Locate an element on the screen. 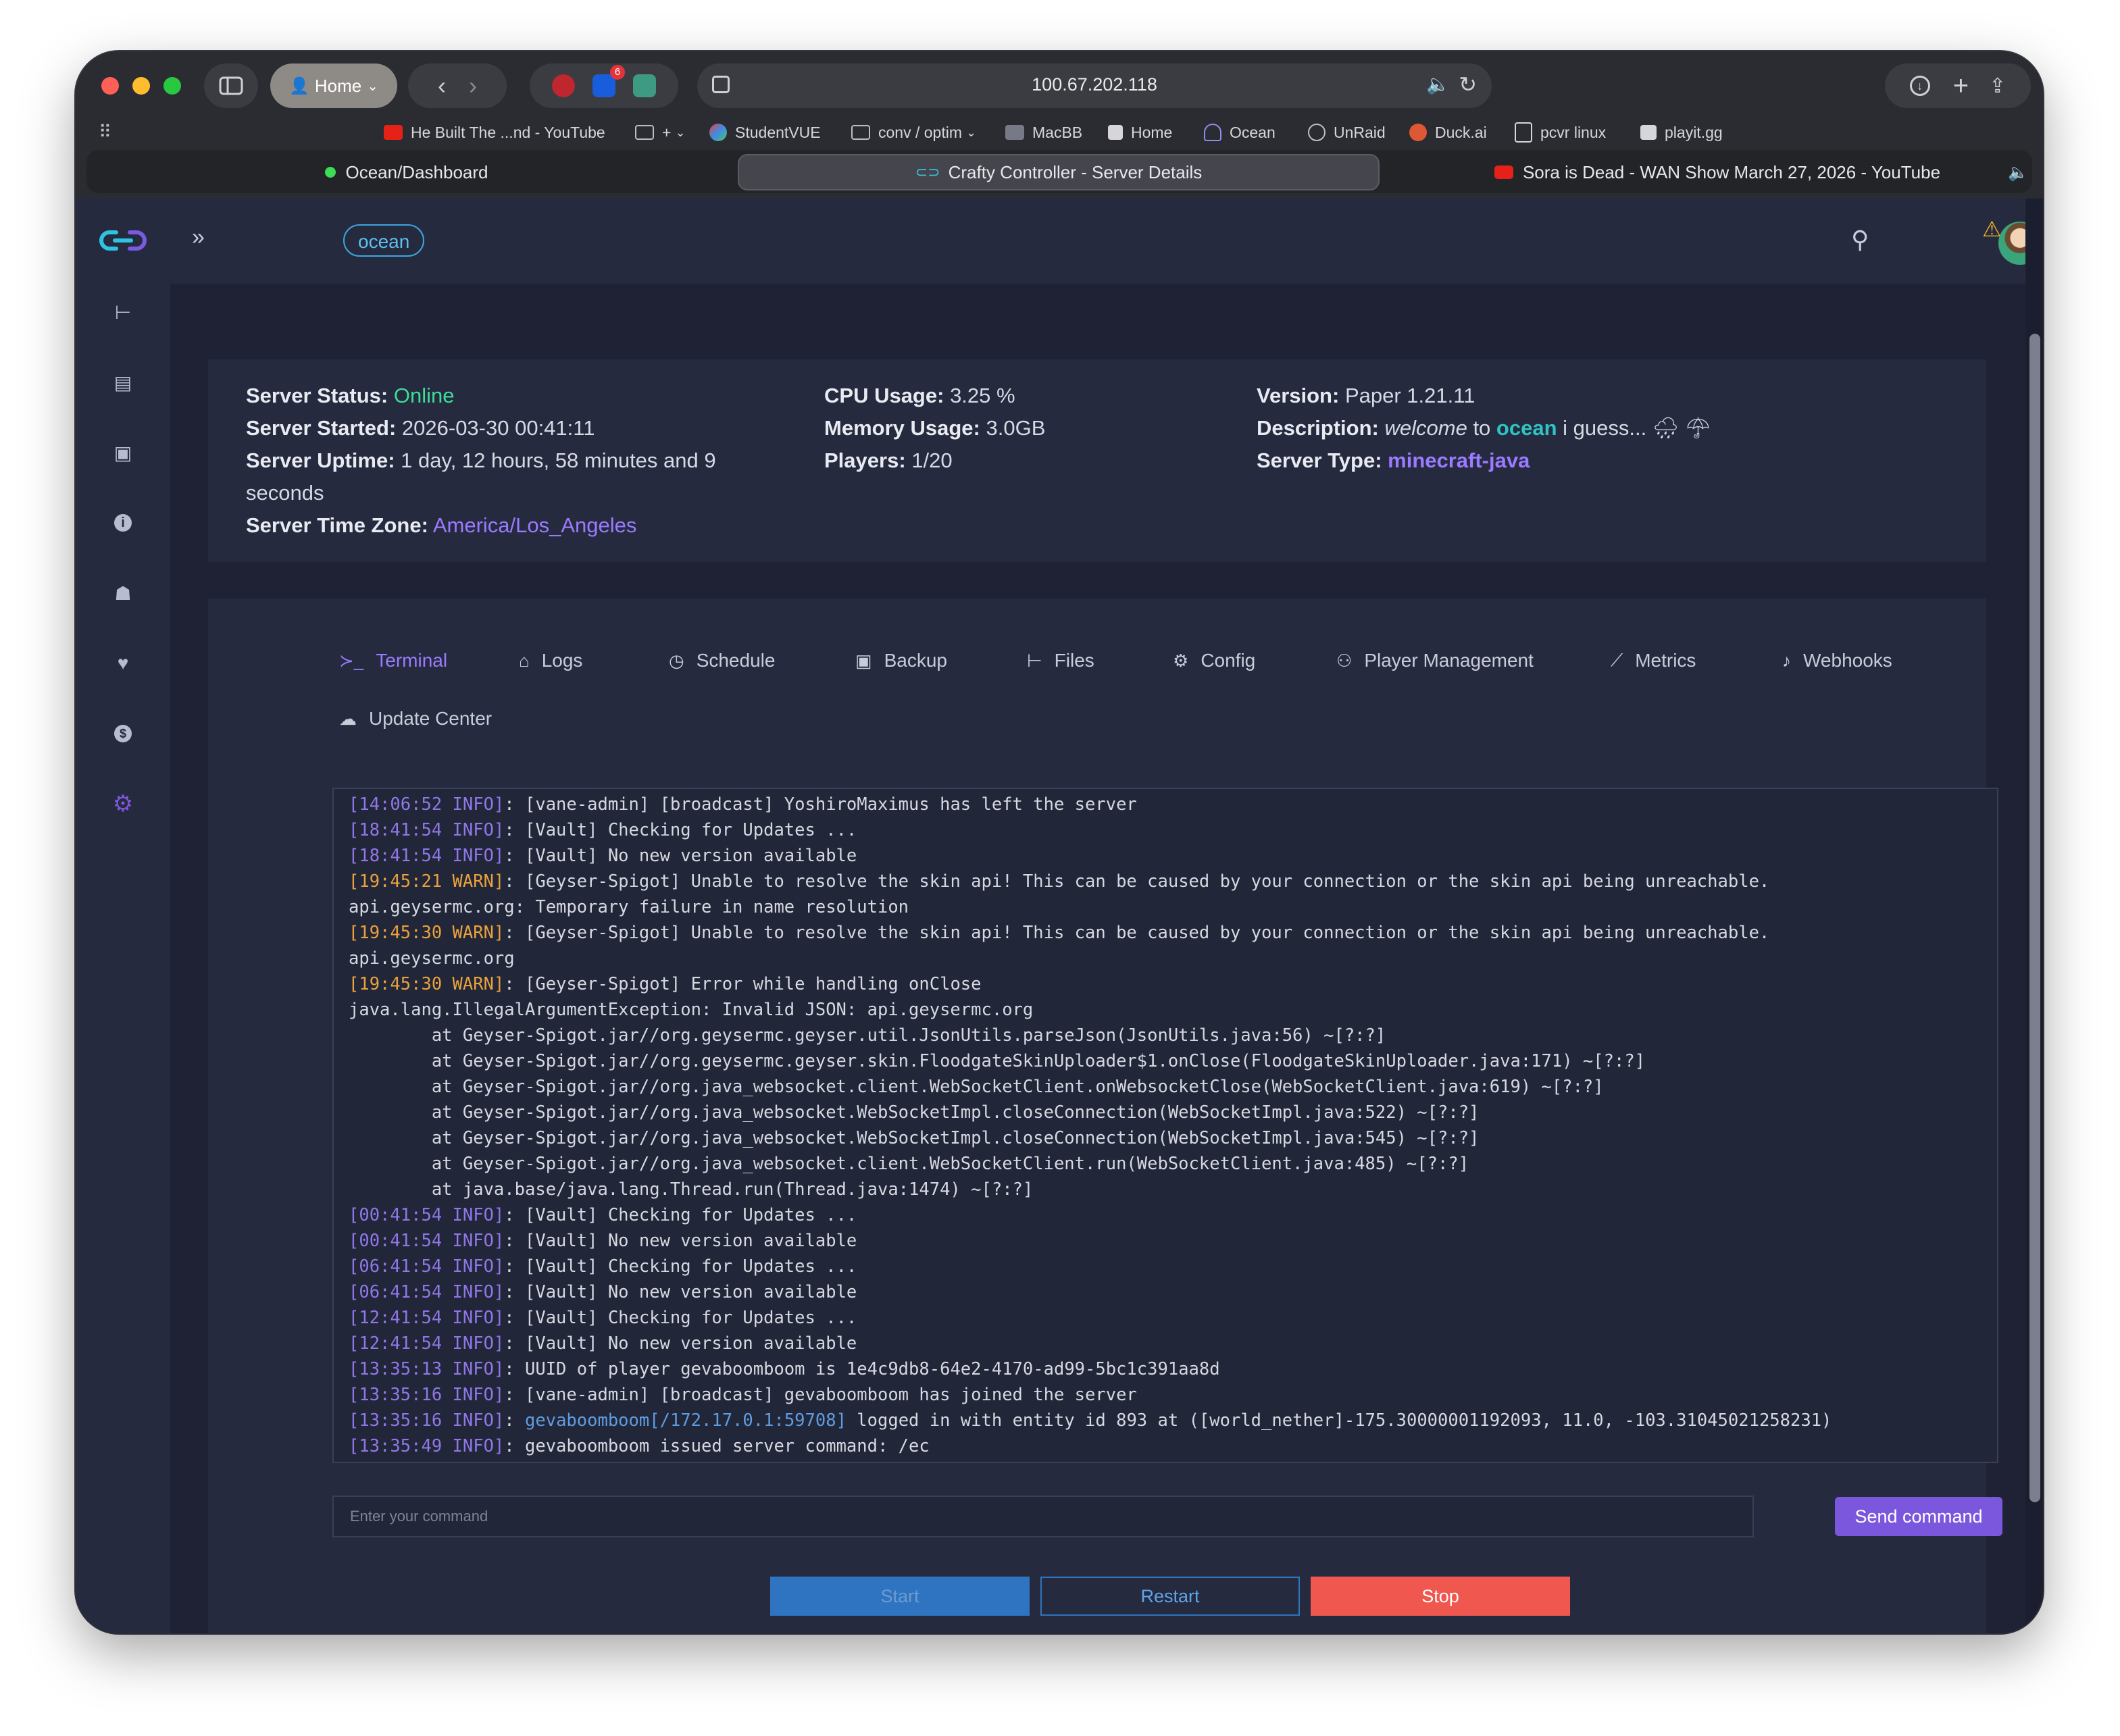 Image resolution: width=2120 pixels, height=1736 pixels. bookmark-item: UnRaid is located at coordinates (1347, 132).